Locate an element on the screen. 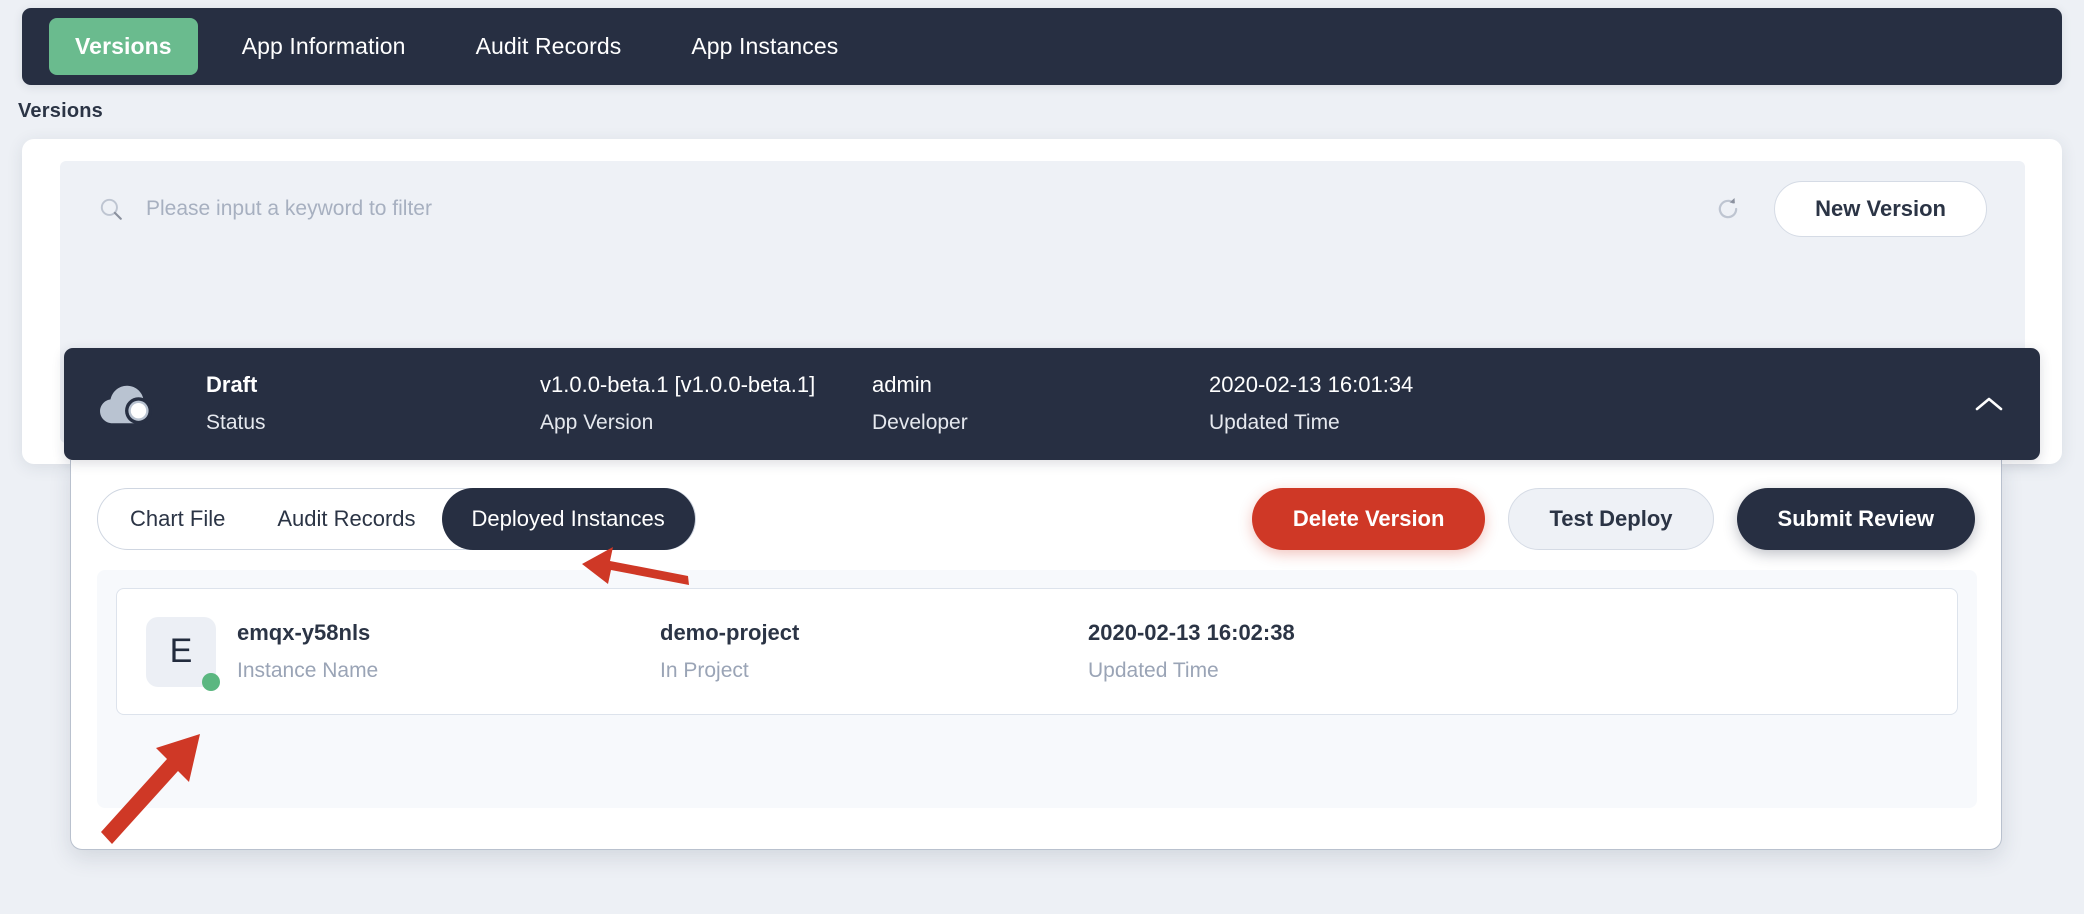 This screenshot has height=914, width=2084. updated-time-column: 2020-02-13 16:01:34 Updated Time is located at coordinates (1311, 403).